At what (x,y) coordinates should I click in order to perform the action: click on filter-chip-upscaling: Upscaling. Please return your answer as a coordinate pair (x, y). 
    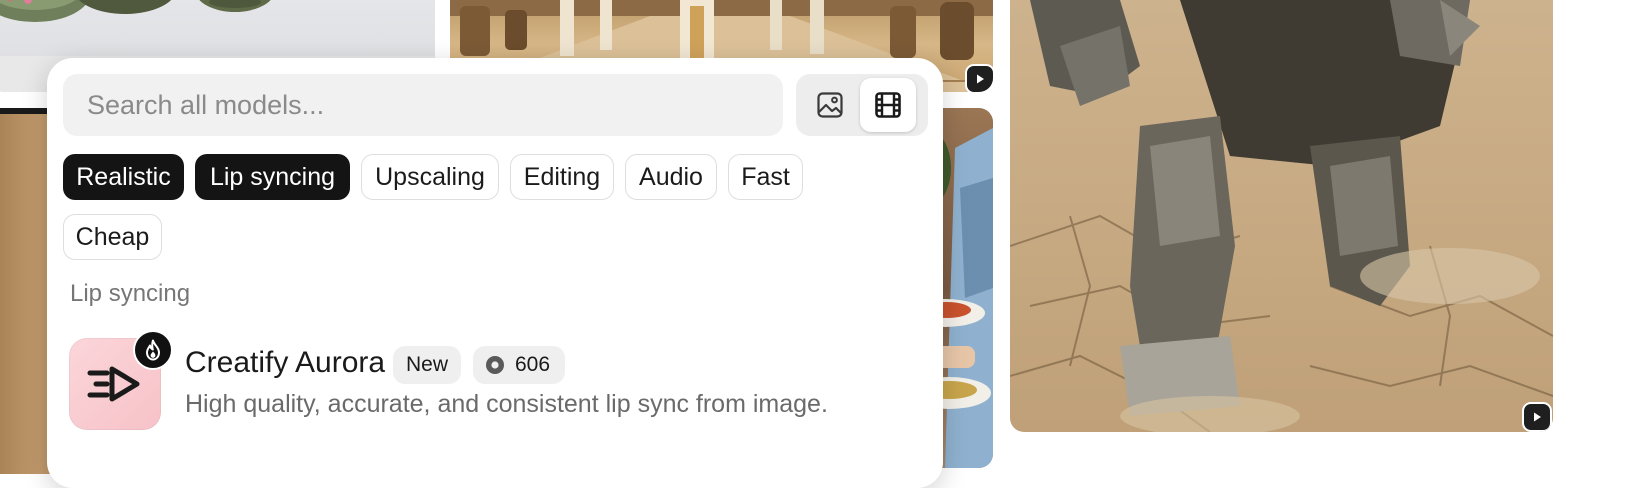
    Looking at the image, I should click on (430, 177).